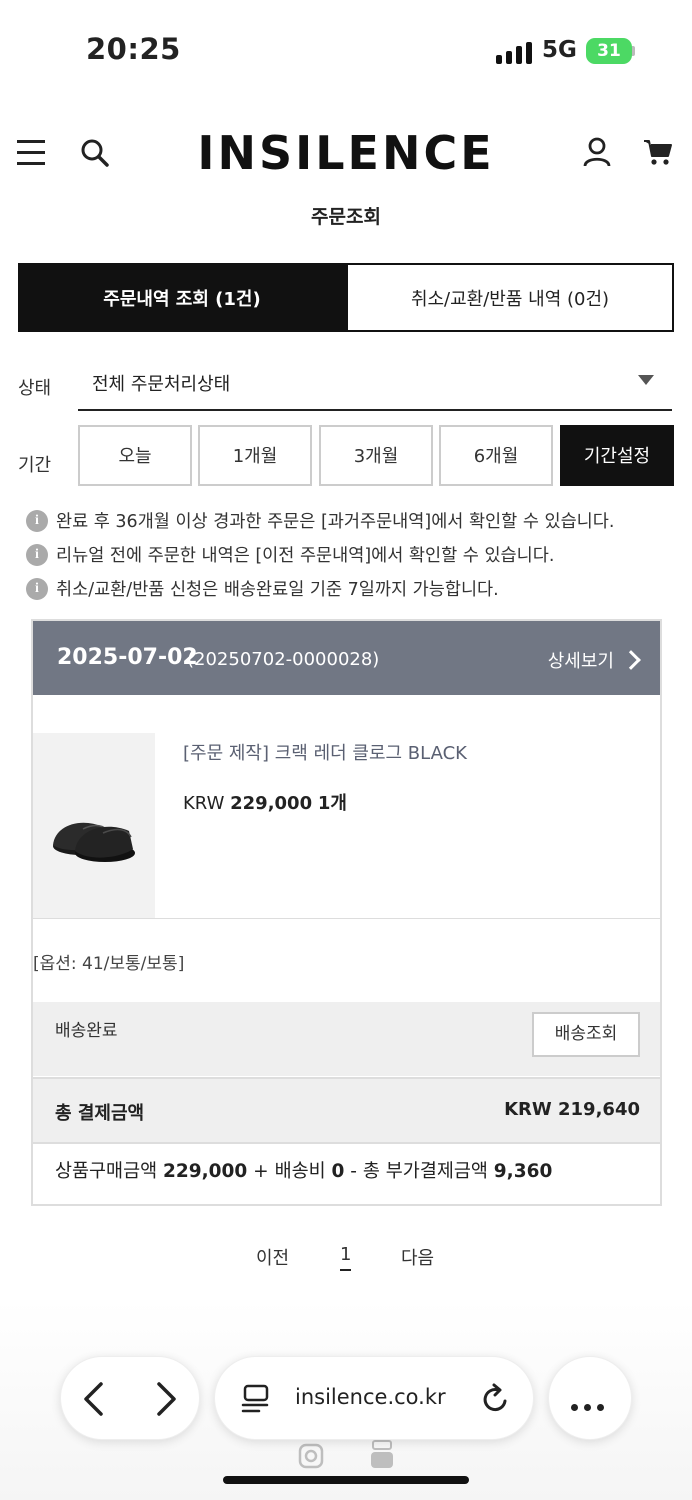 This screenshot has width=692, height=1500. I want to click on reader-mode-icon, so click(256, 1401).